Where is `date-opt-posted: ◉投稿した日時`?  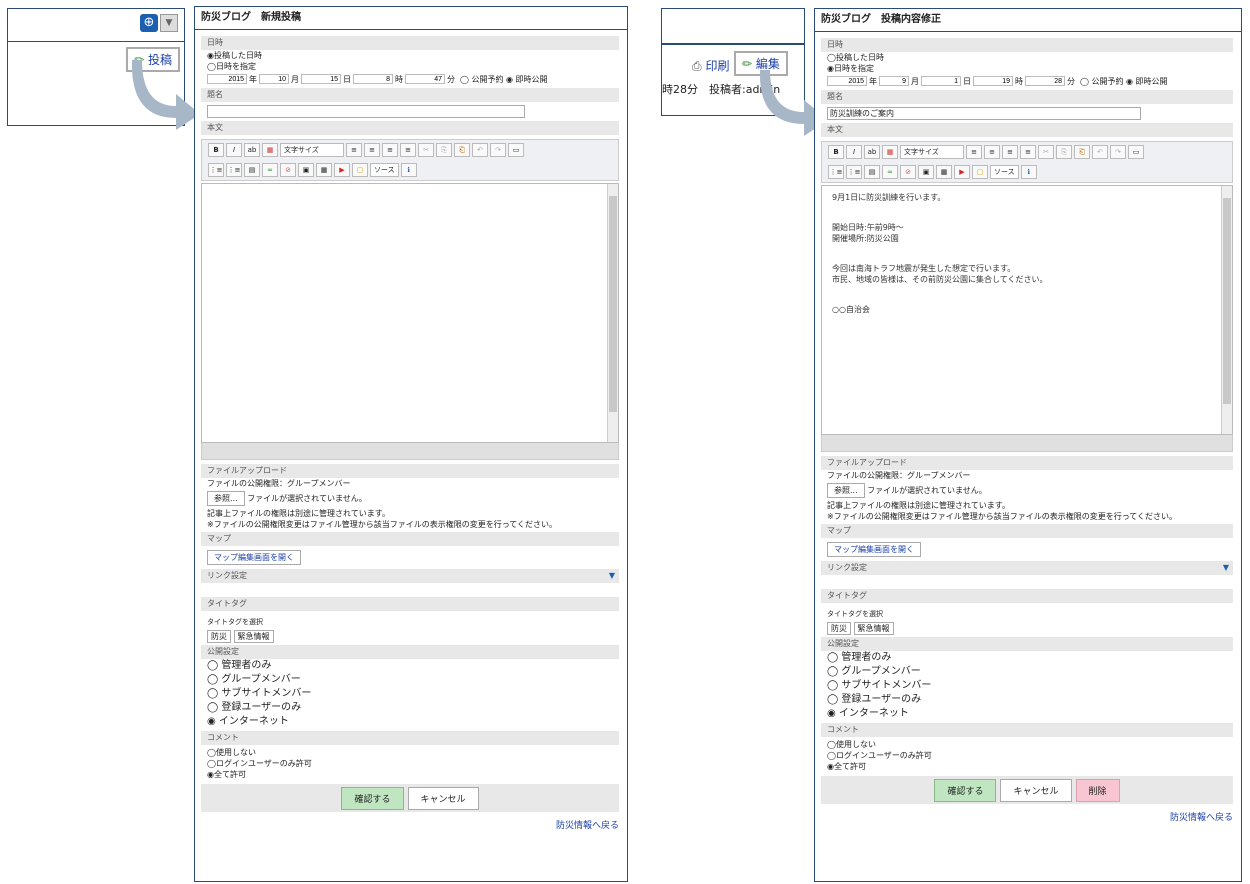
date-opt-posted: ◉投稿した日時 is located at coordinates (410, 55).